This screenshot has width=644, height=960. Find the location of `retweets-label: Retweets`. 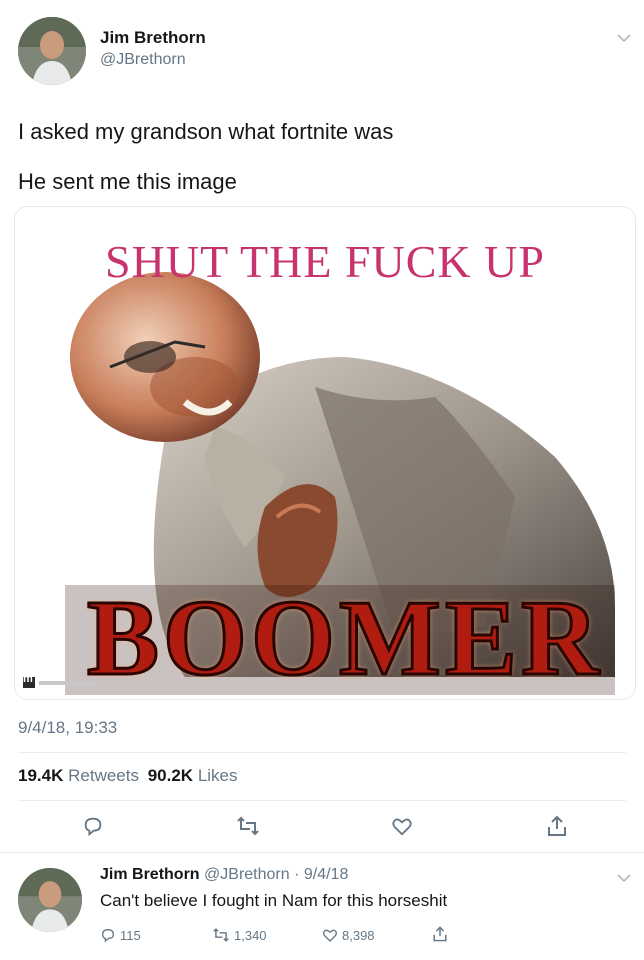

retweets-label: Retweets is located at coordinates (103, 775).